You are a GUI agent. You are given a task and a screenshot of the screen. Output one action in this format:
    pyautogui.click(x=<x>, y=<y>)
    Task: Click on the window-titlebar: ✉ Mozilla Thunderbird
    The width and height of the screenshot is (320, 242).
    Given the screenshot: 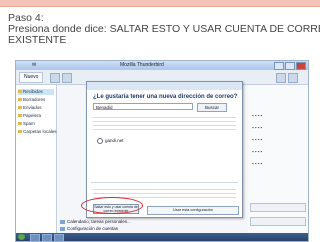 What is the action you would take?
    pyautogui.click(x=162, y=65)
    